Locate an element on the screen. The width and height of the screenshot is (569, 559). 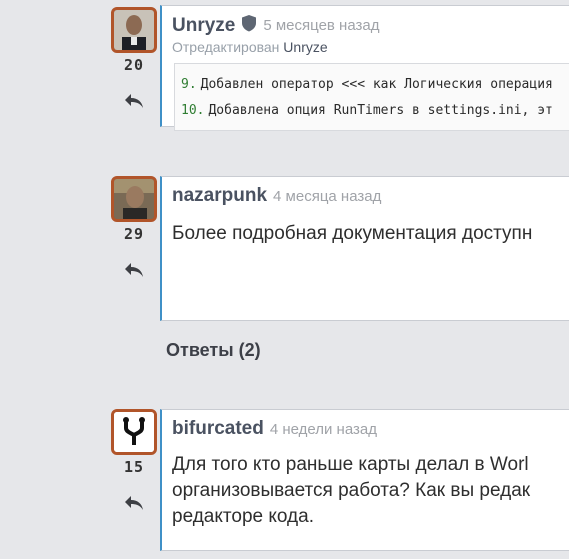
timestamp: 4 месяца назад is located at coordinates (327, 196).